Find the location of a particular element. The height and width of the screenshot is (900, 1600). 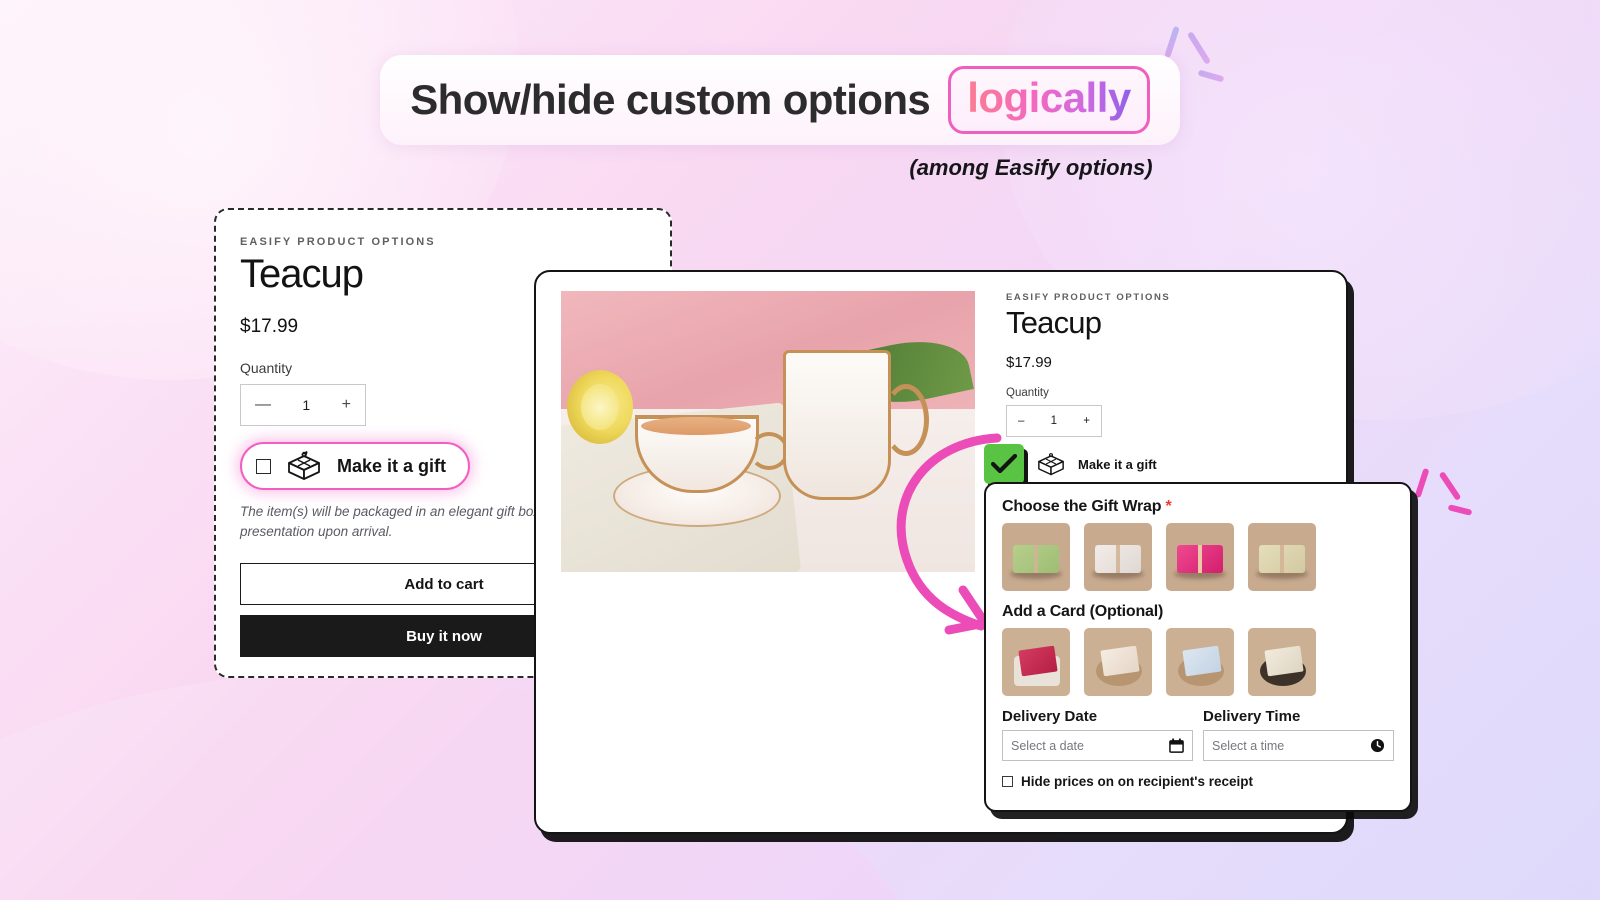

delivery-time-field: Delivery Time Select a time is located at coordinates (1298, 734).